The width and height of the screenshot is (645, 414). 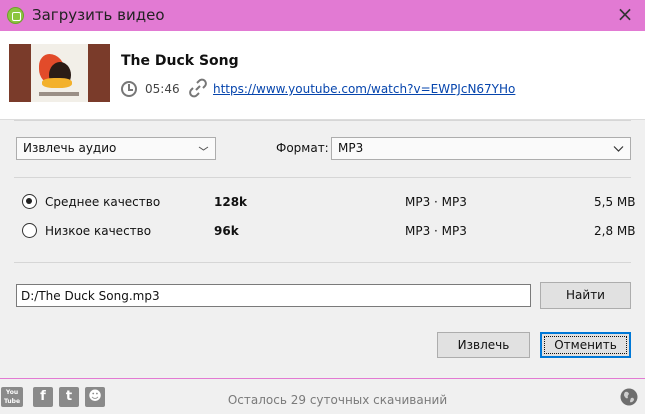 What do you see at coordinates (615, 202) in the screenshot?
I see `quality-size: 5,5 MB` at bounding box center [615, 202].